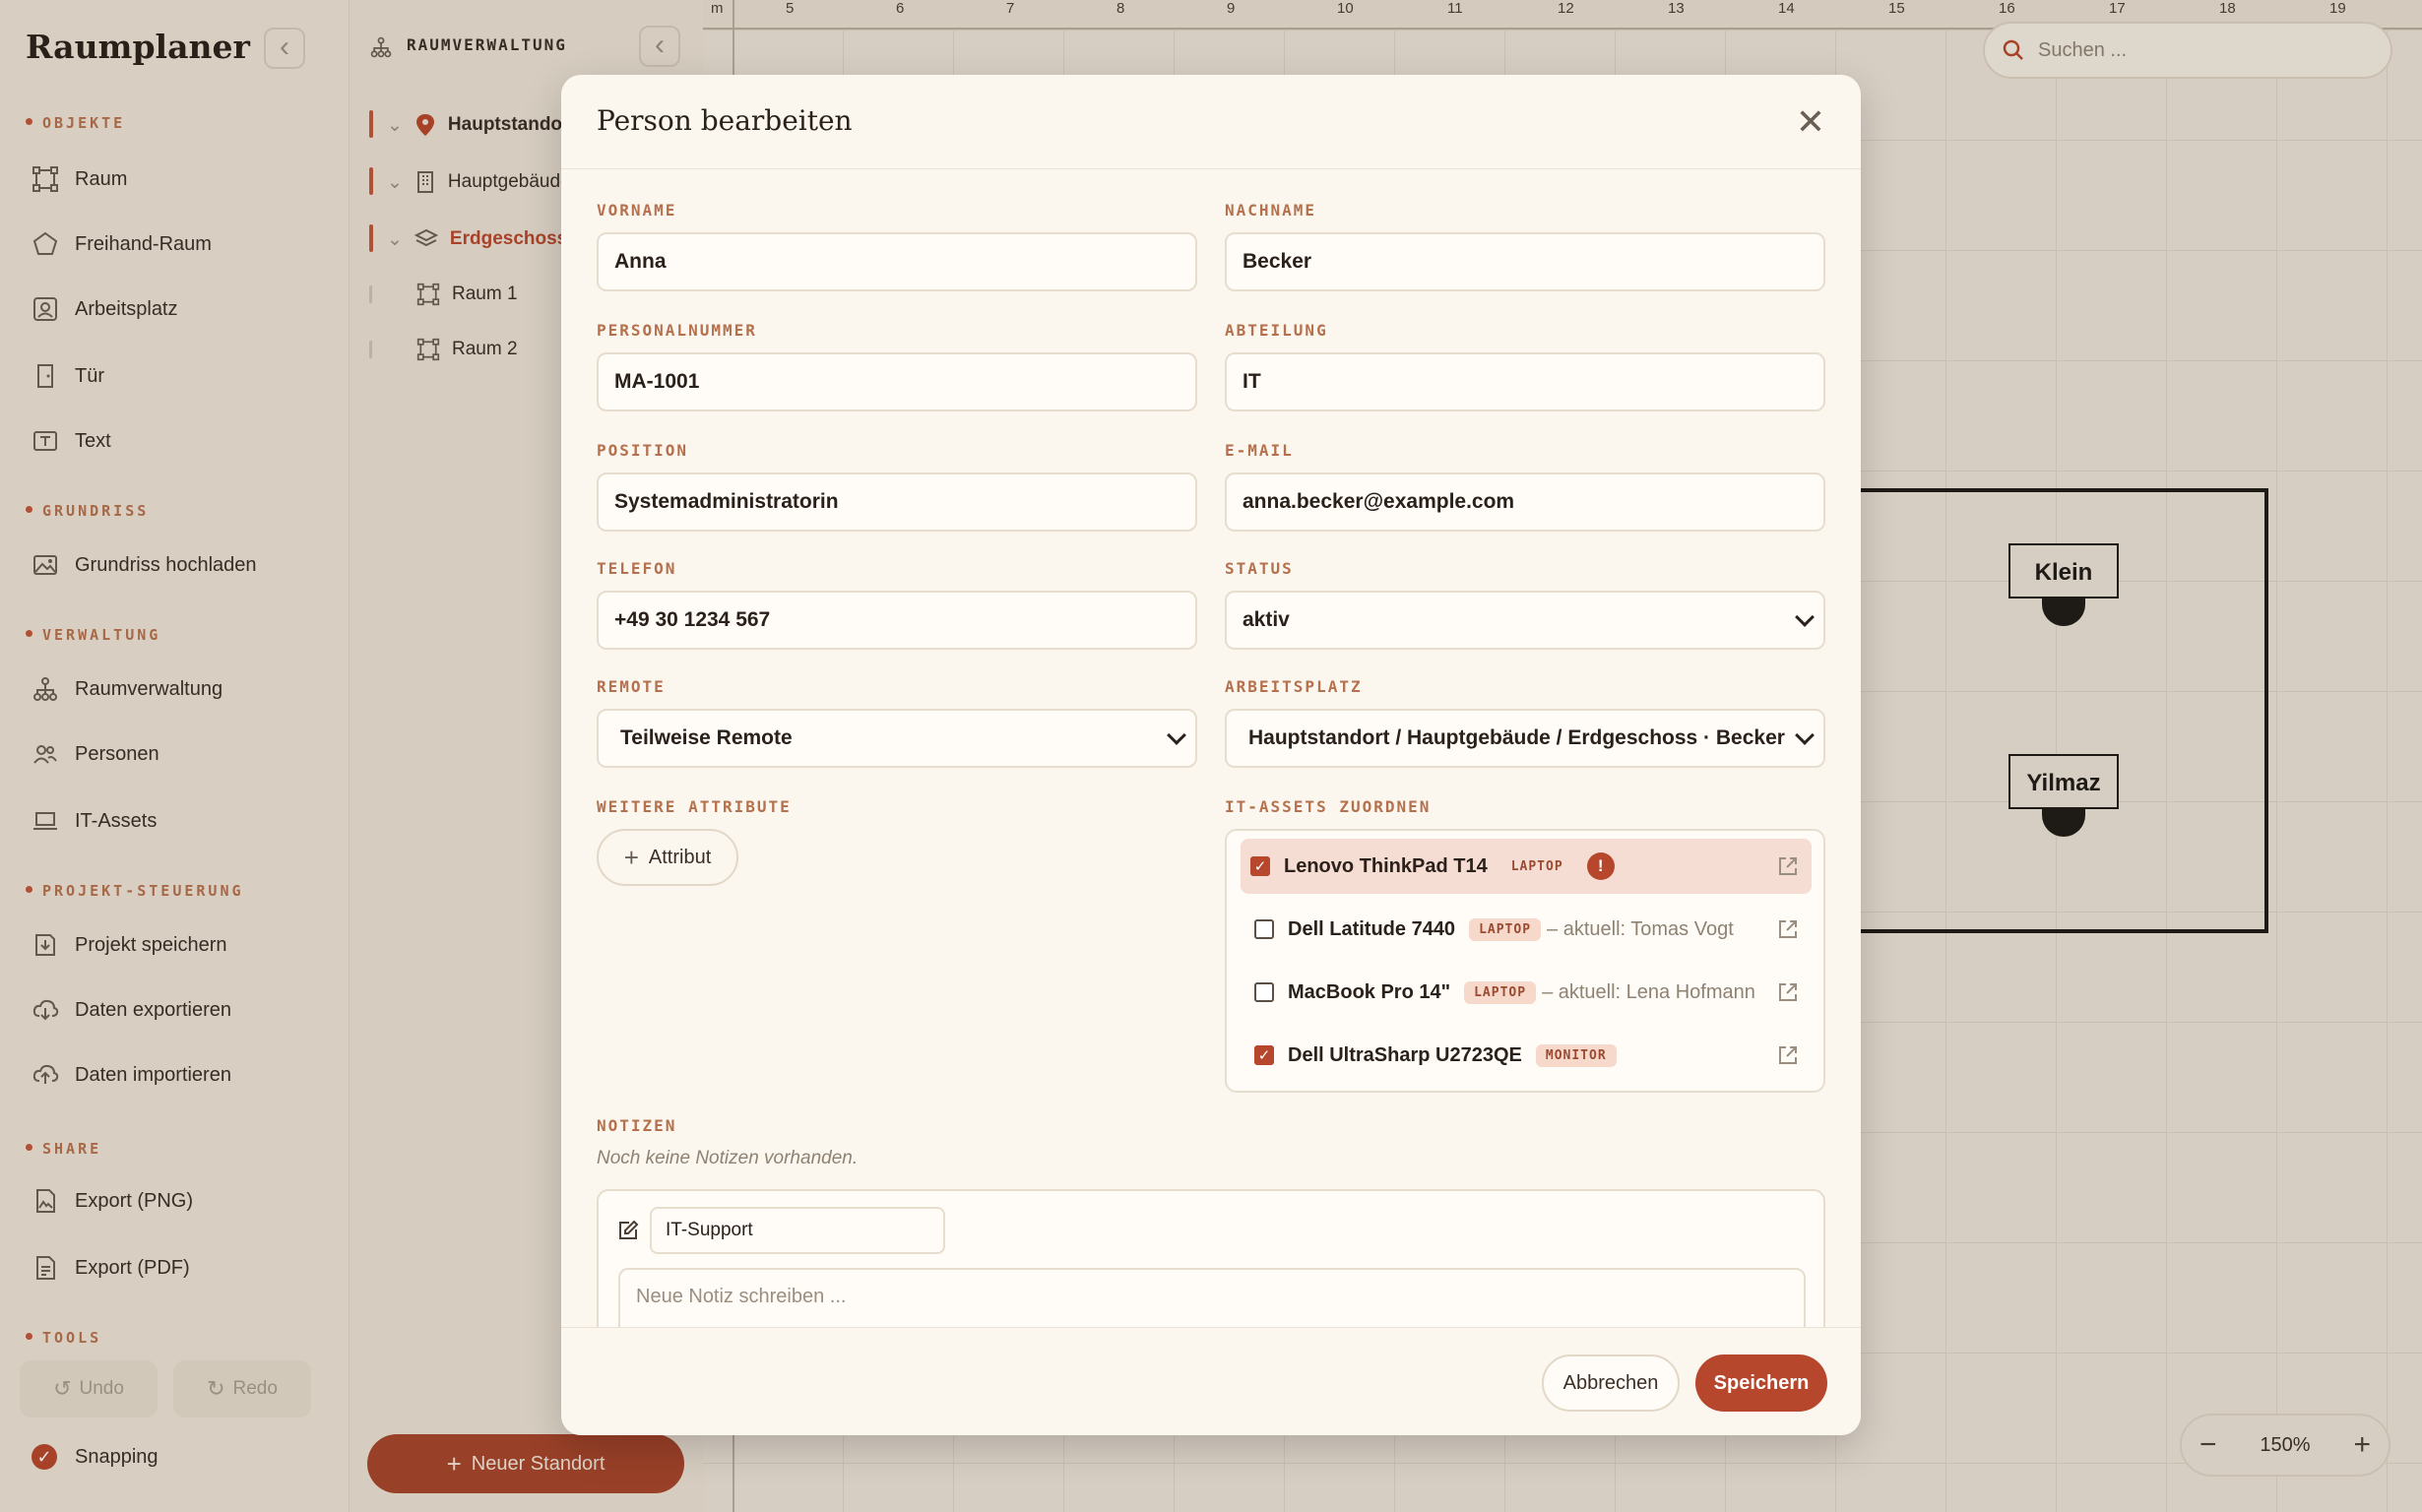 The height and width of the screenshot is (1512, 2422). I want to click on field-label: POSITION, so click(643, 450).